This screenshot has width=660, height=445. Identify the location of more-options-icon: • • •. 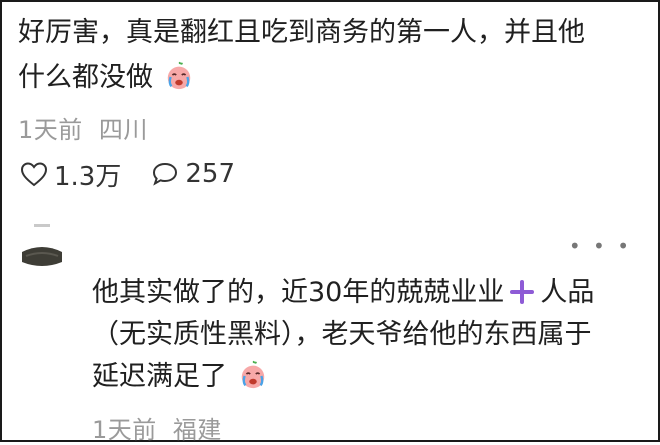
(600, 246).